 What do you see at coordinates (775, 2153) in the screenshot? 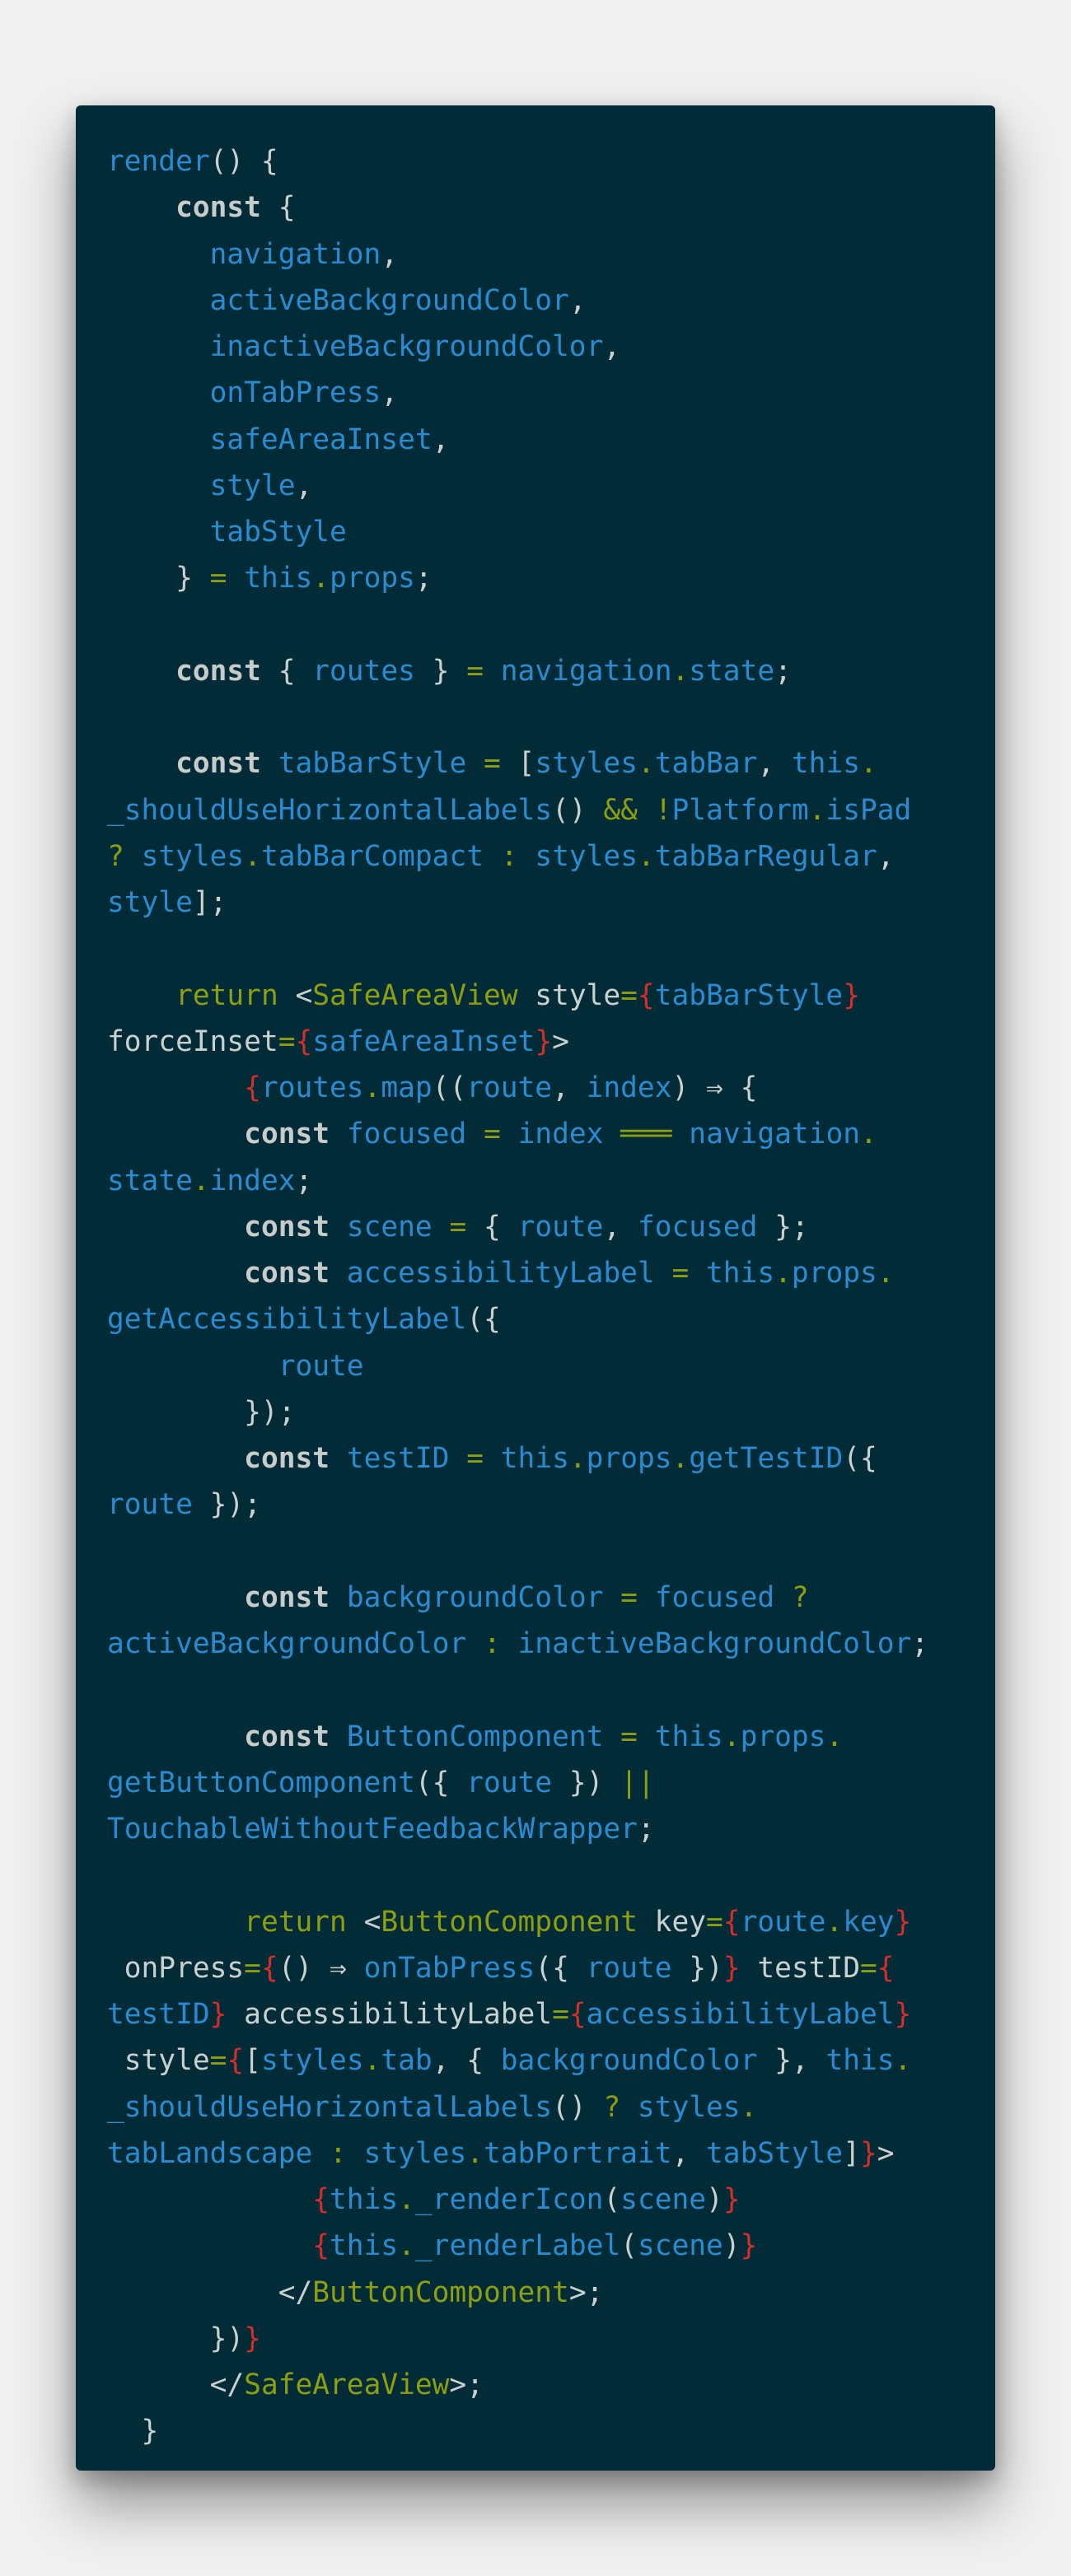
I see `code-token: tabStyle` at bounding box center [775, 2153].